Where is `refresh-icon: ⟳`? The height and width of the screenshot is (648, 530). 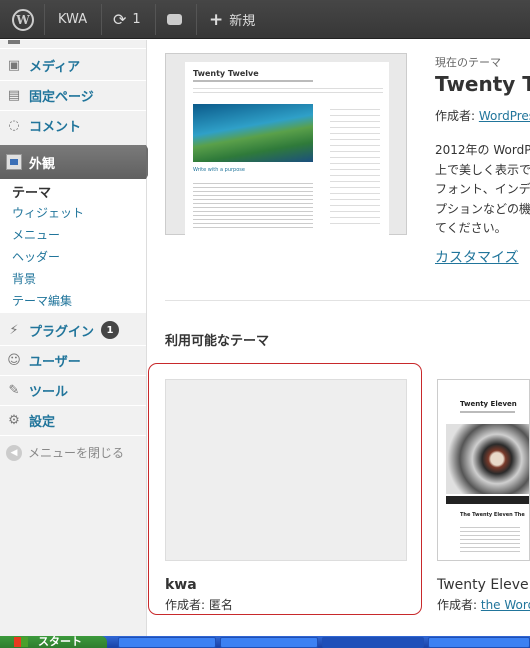 refresh-icon: ⟳ is located at coordinates (120, 19).